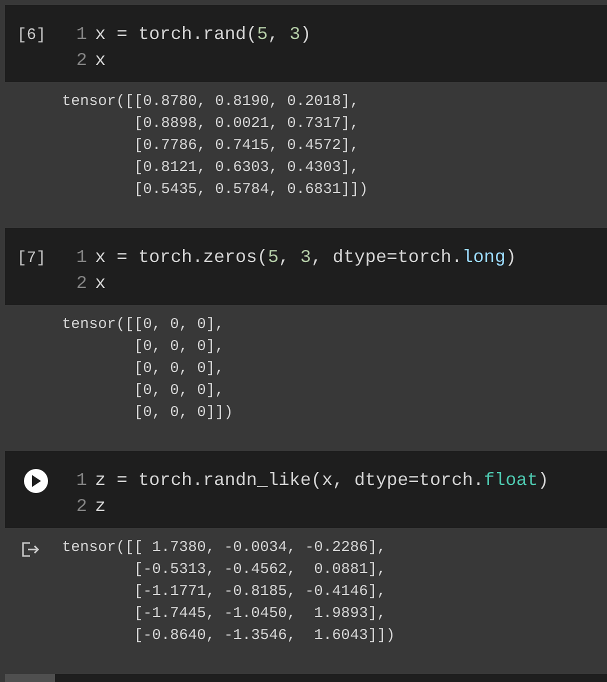 The height and width of the screenshot is (682, 607). Describe the element at coordinates (211, 102) in the screenshot. I see `output-line: tensor([[0.8780, 0.8190, 0.2018],` at that location.